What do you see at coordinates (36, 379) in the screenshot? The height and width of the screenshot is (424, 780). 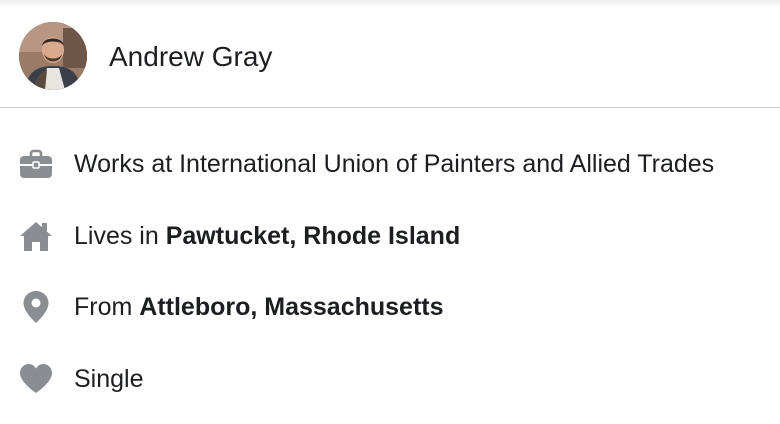 I see `heart-icon` at bounding box center [36, 379].